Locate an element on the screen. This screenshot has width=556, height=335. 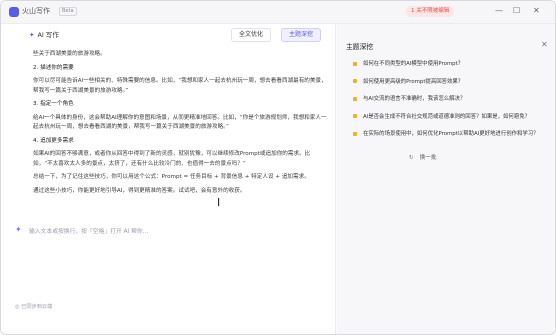
question-text: 如何在不同类型的AI模型中使用Prompt？ is located at coordinates (413, 64).